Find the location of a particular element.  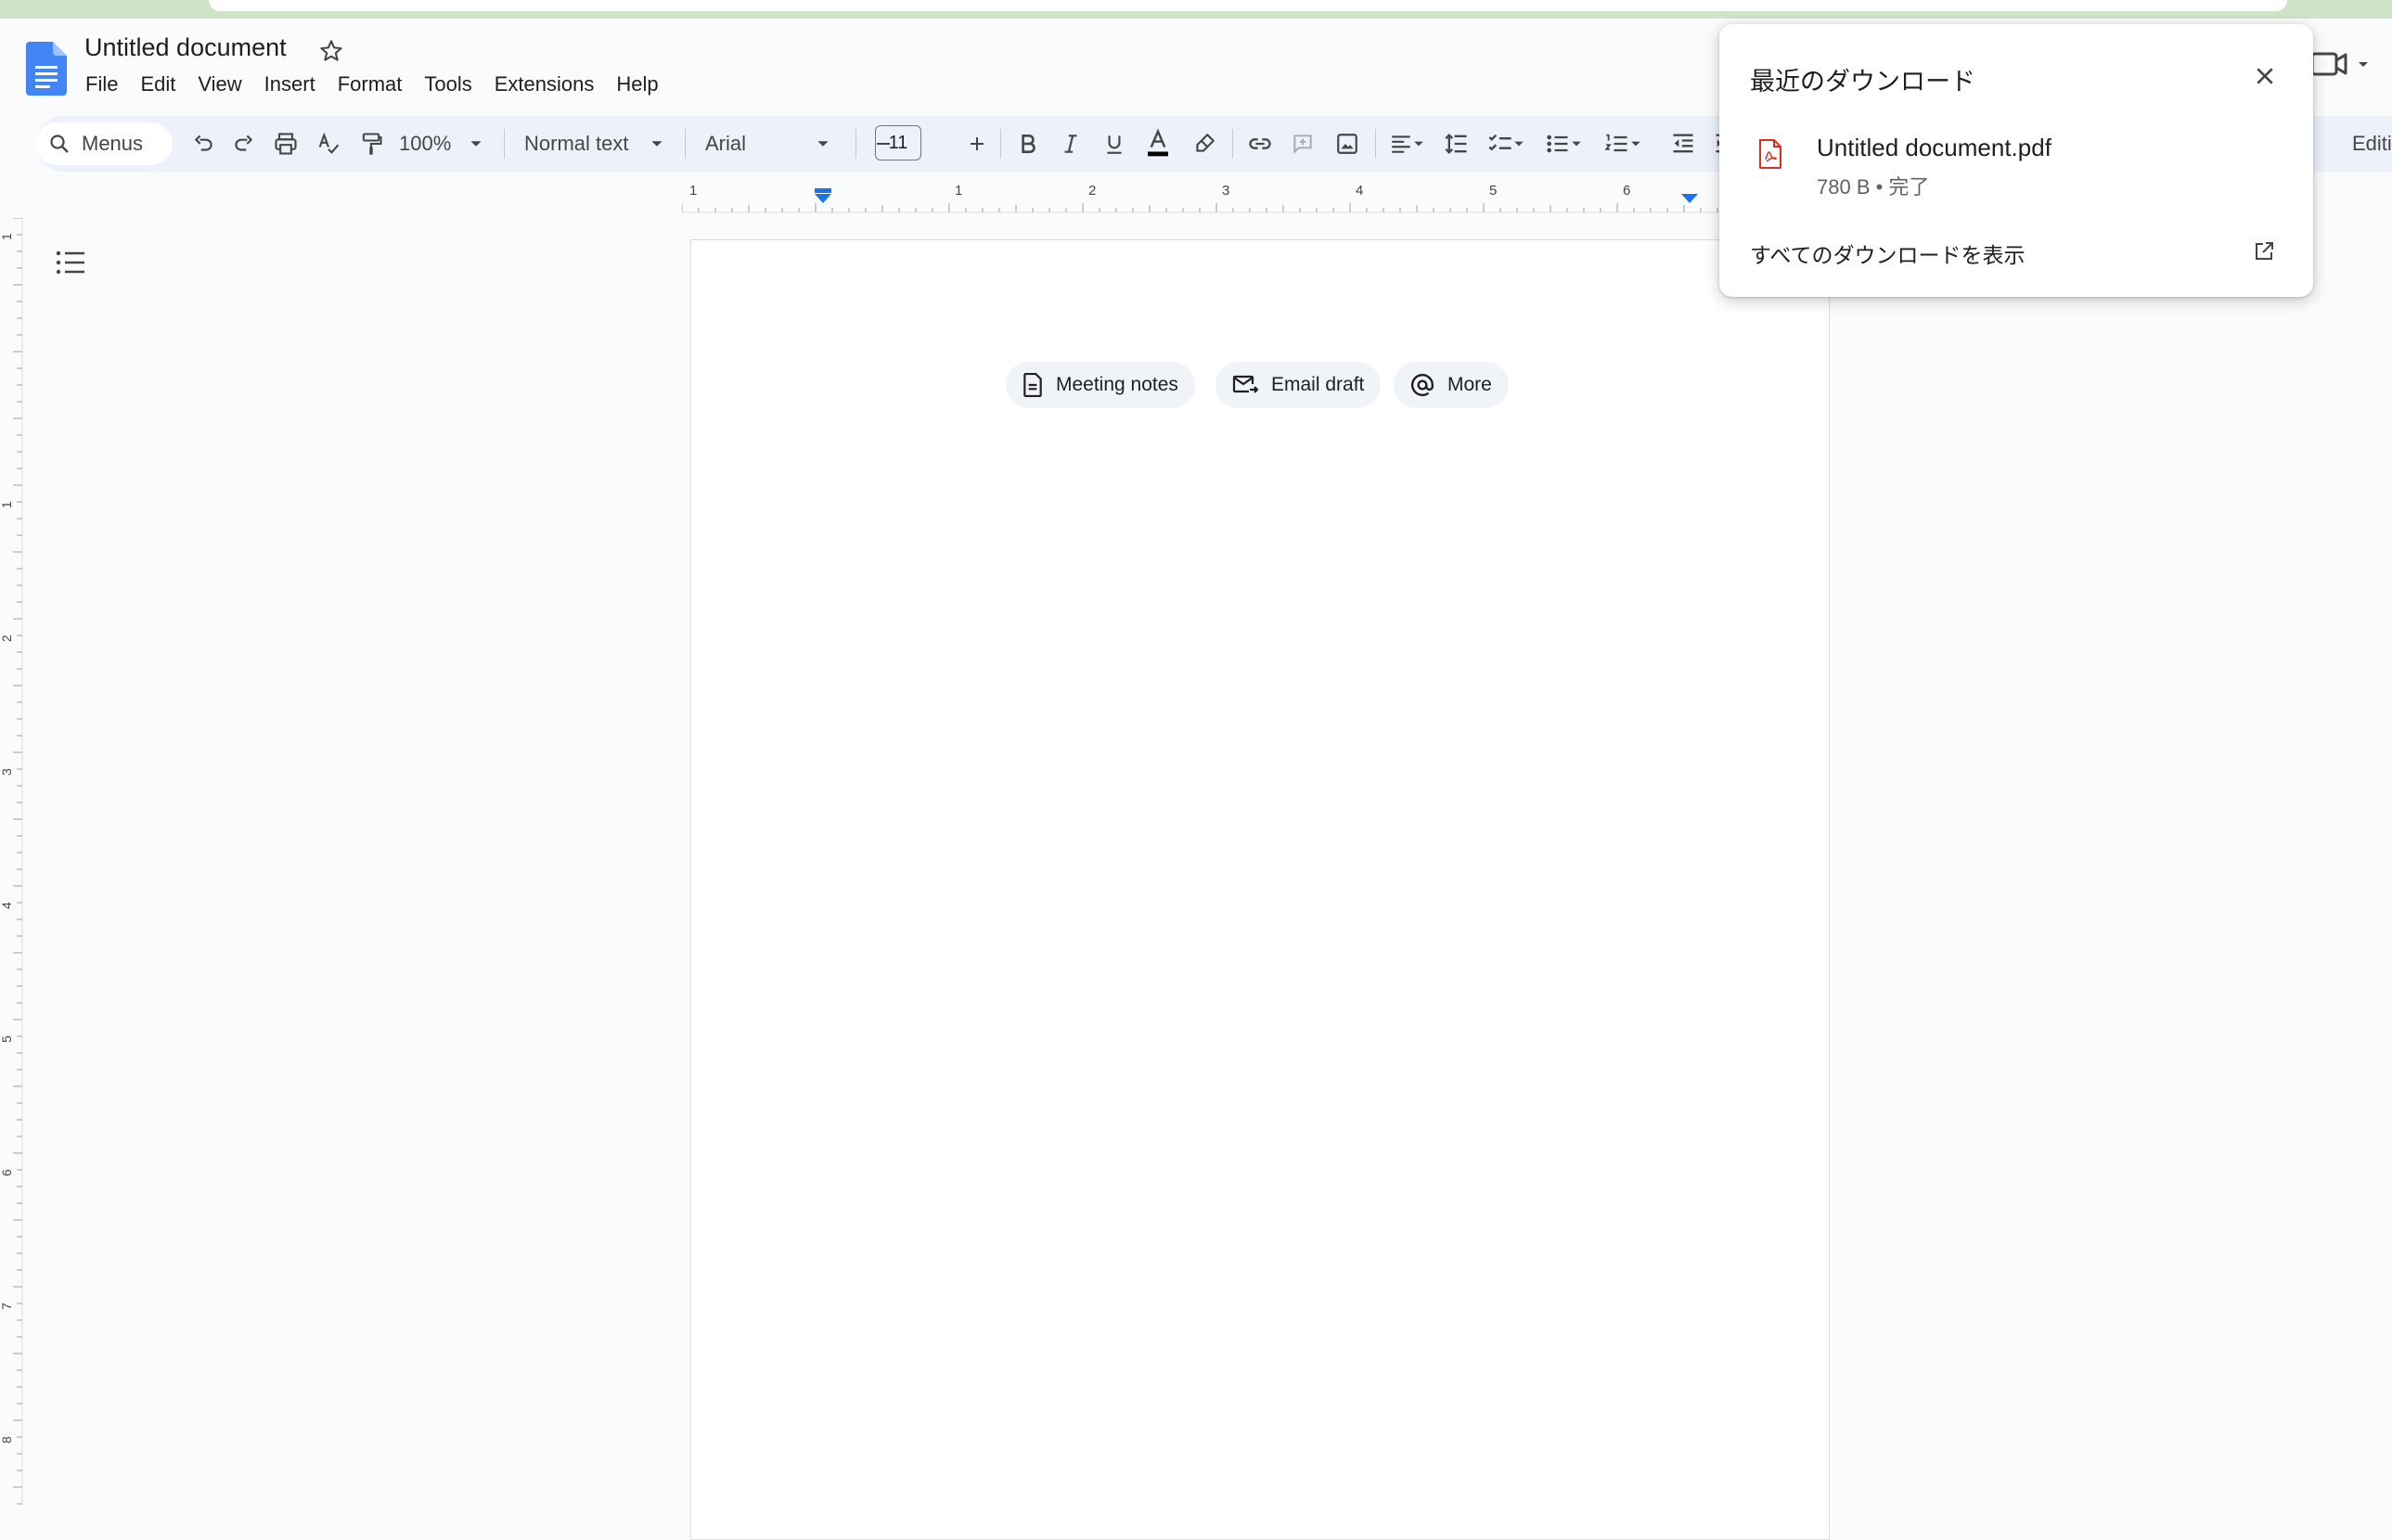

email-draft-chip: Email draft is located at coordinates (1298, 385).